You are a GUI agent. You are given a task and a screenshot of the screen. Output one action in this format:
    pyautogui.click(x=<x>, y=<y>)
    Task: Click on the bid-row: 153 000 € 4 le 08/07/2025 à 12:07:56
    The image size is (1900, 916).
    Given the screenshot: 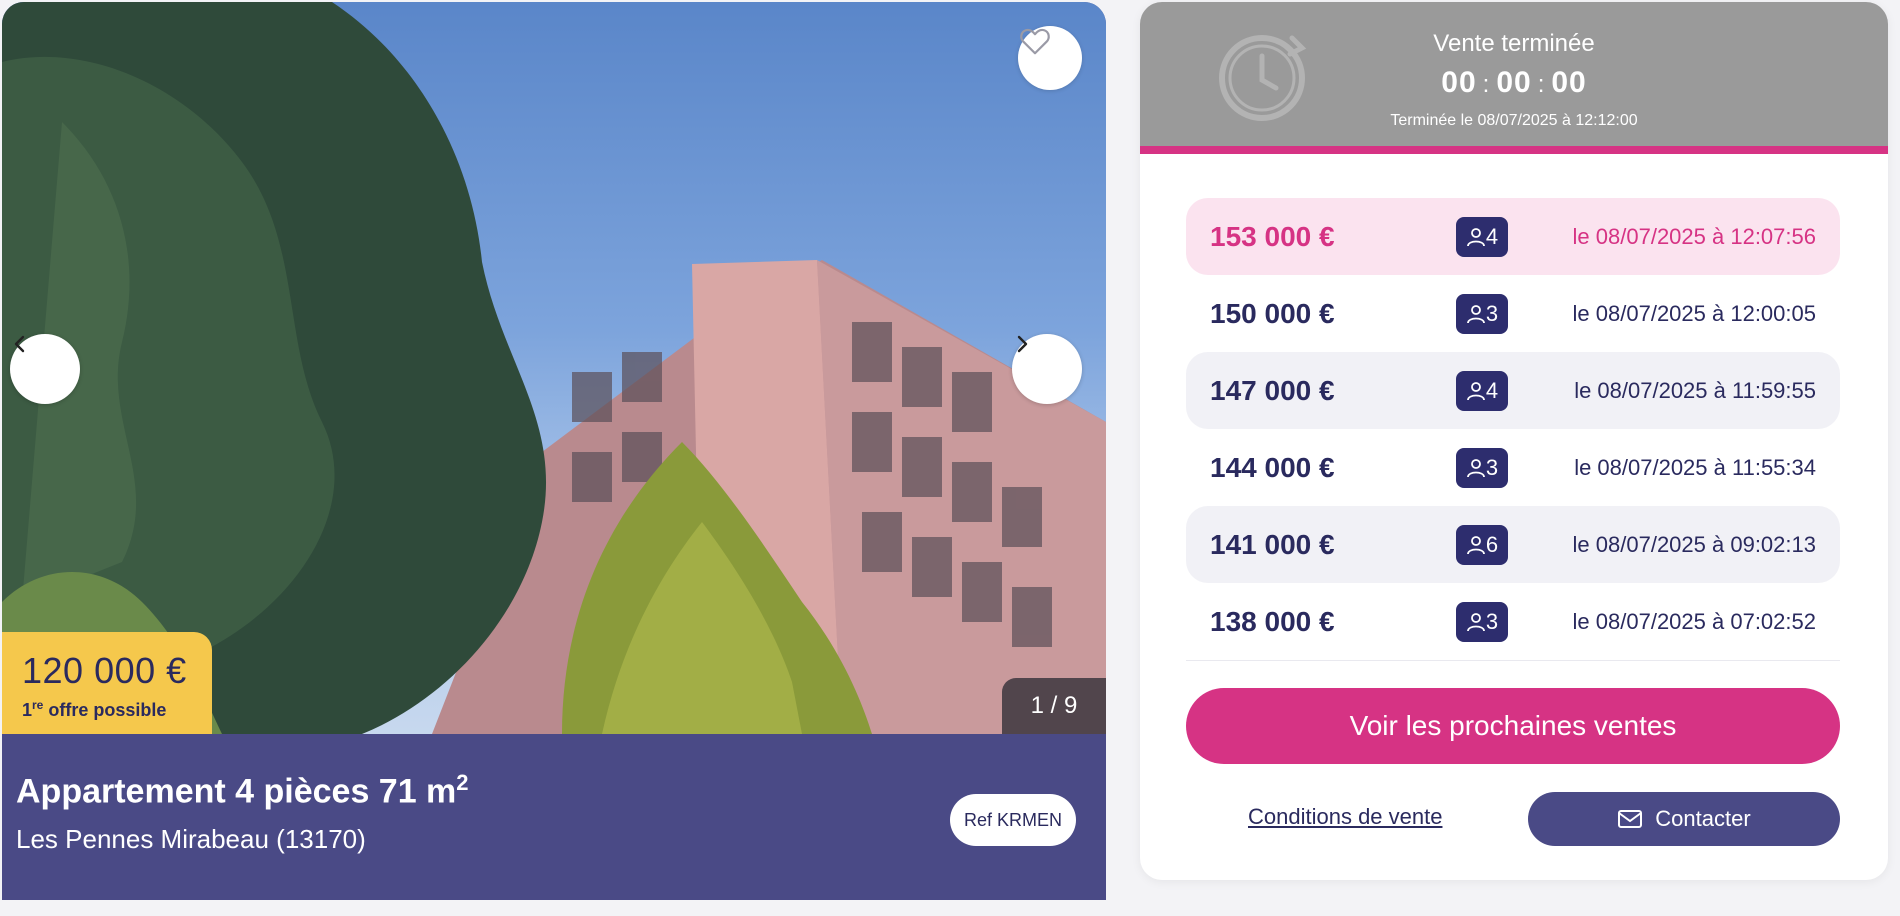 What is the action you would take?
    pyautogui.click(x=1513, y=236)
    